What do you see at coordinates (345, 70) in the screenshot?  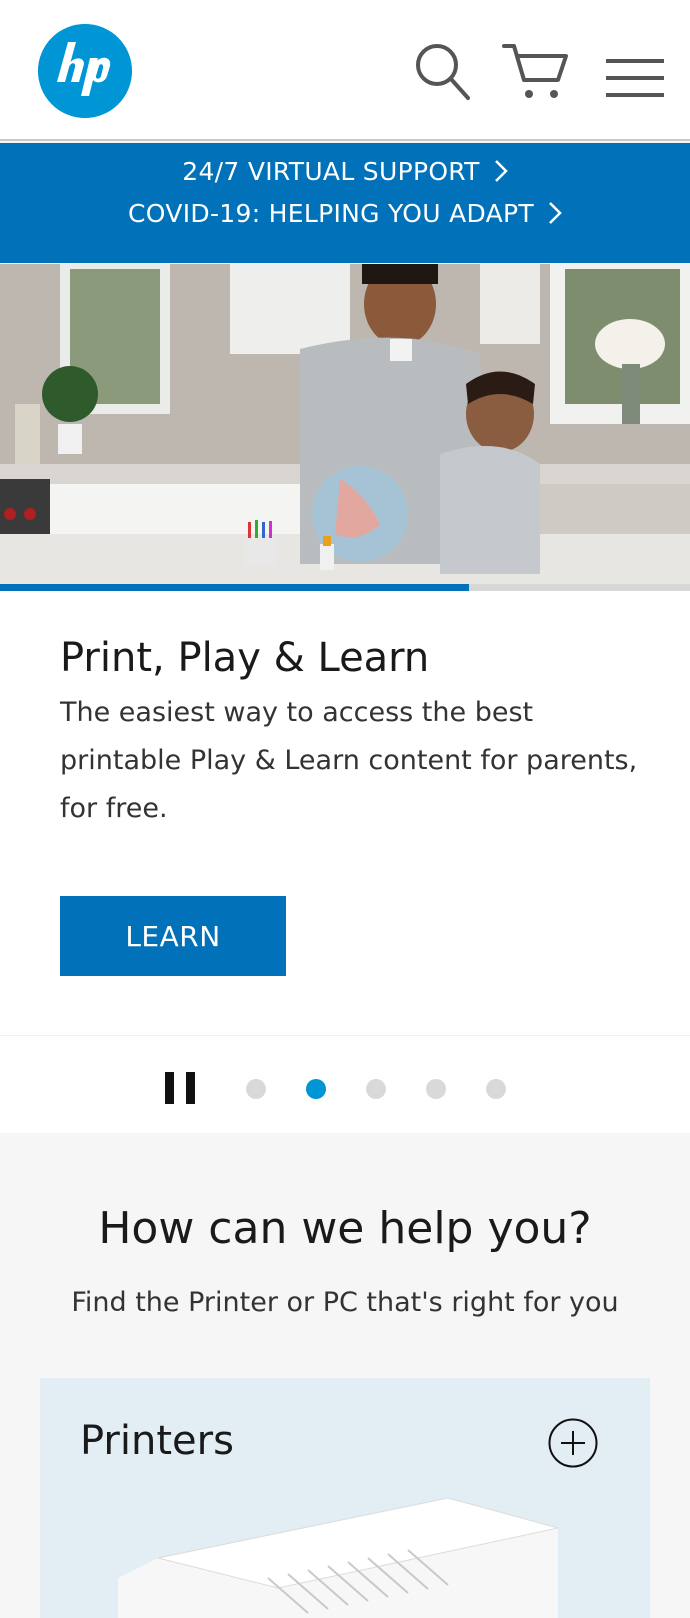 I see `site-header` at bounding box center [345, 70].